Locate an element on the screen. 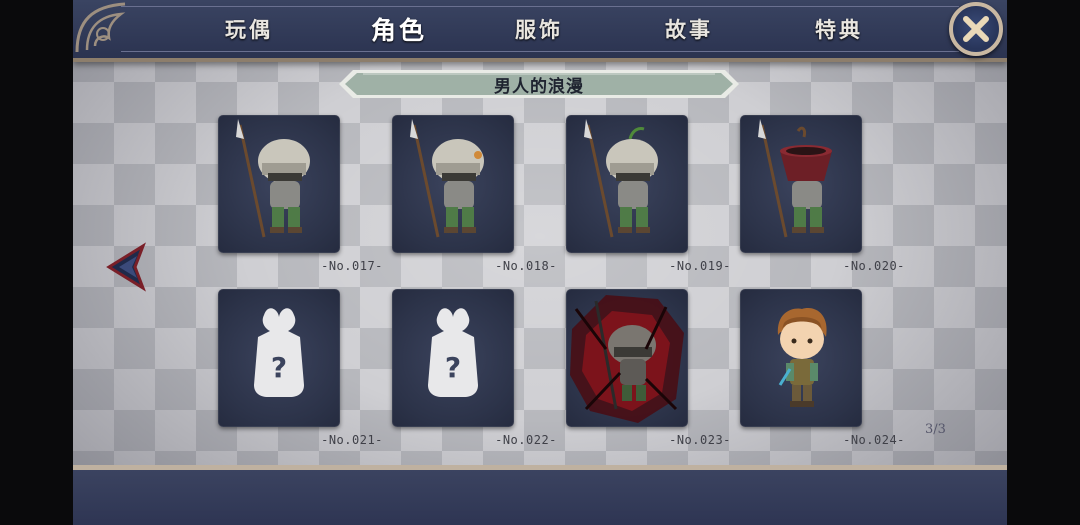  prev-page-button is located at coordinates (127, 267).